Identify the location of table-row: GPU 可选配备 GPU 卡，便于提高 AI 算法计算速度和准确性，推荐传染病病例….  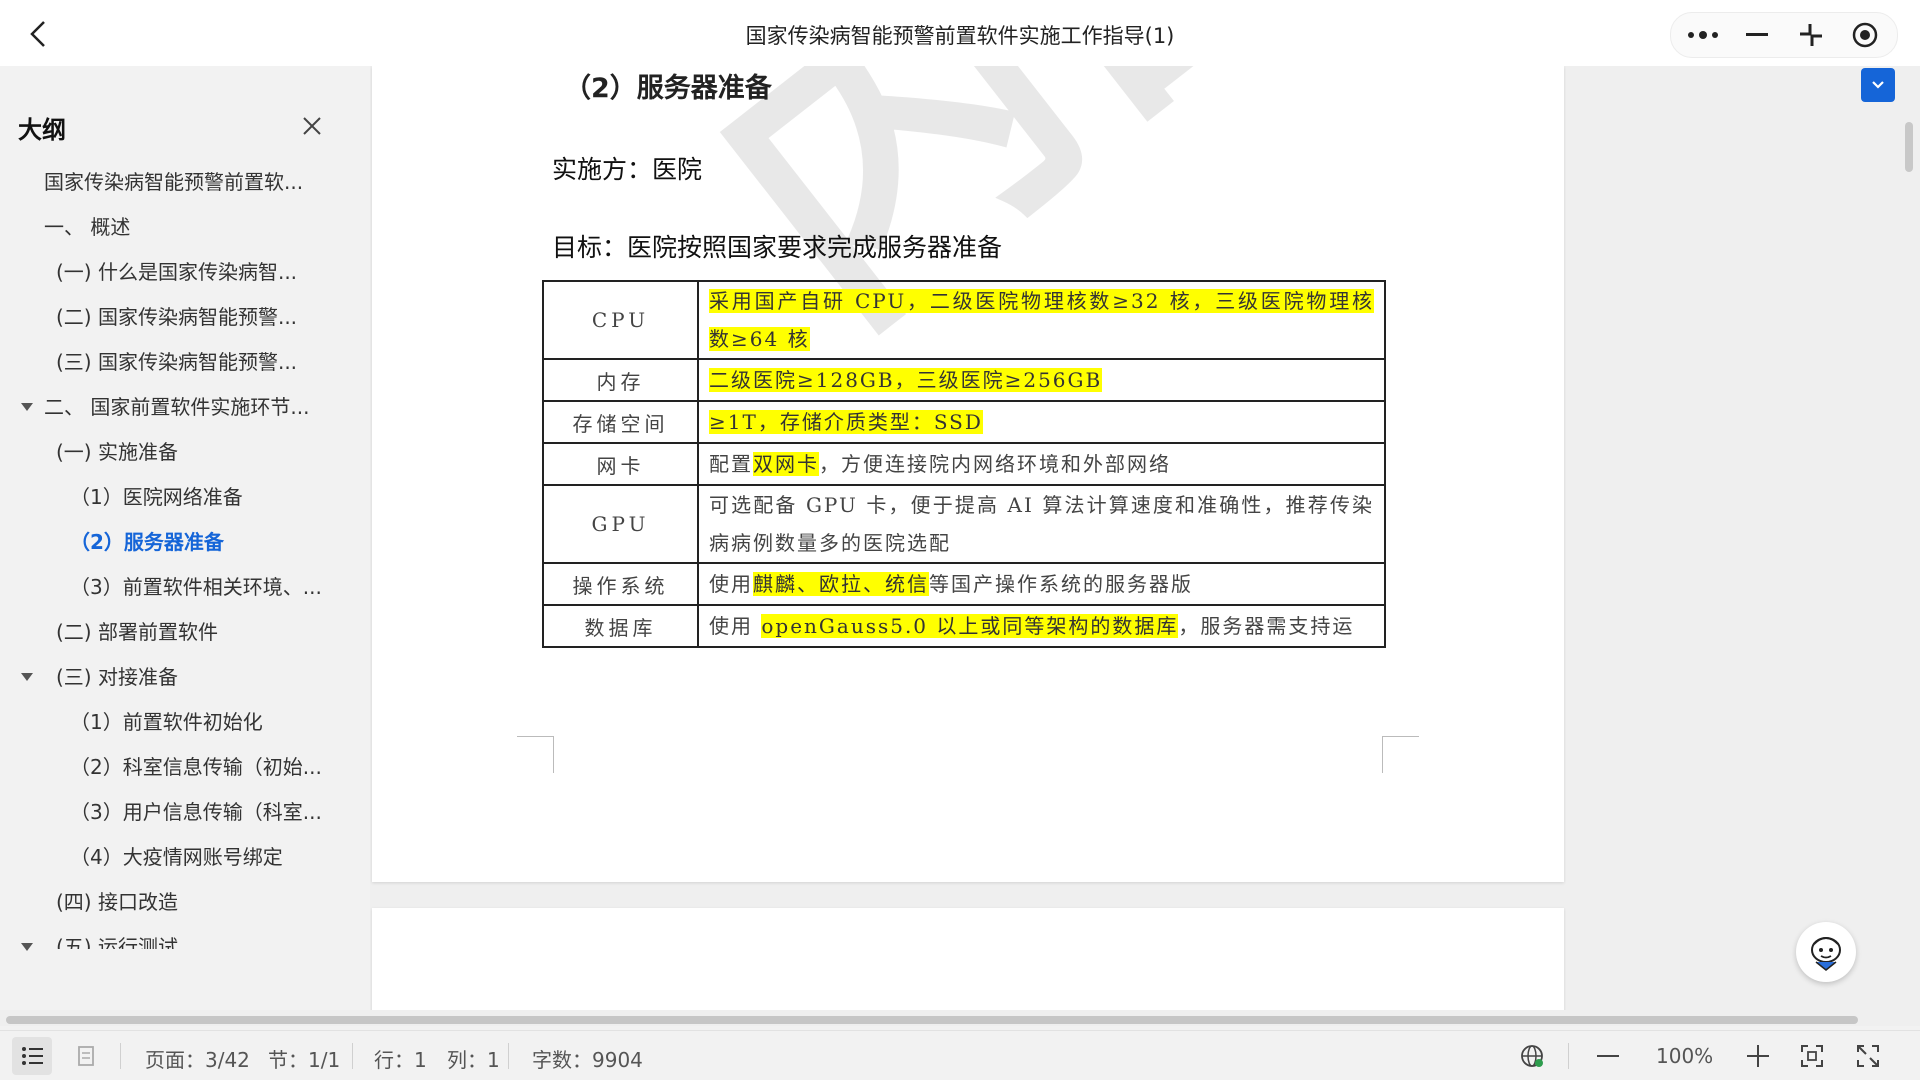
(964, 524).